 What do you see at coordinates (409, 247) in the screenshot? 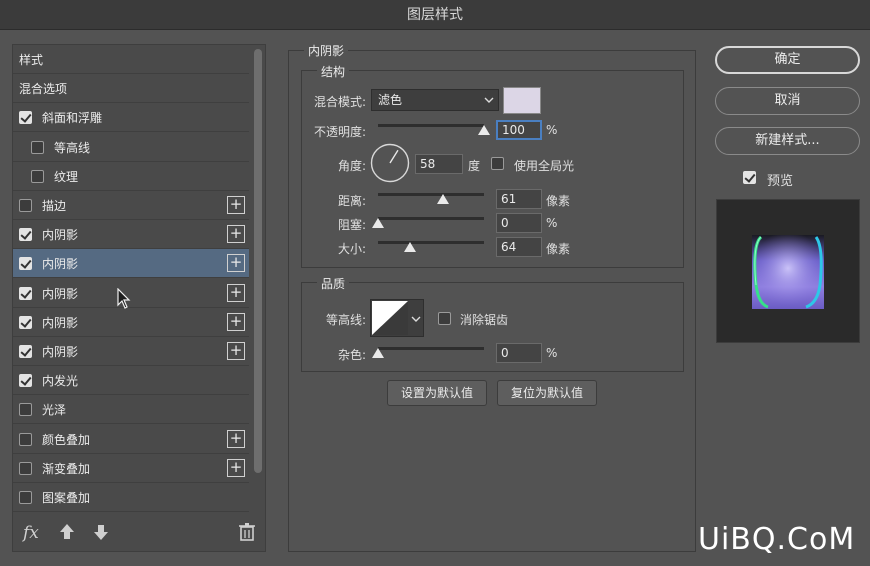
I see `size-slider-thumb` at bounding box center [409, 247].